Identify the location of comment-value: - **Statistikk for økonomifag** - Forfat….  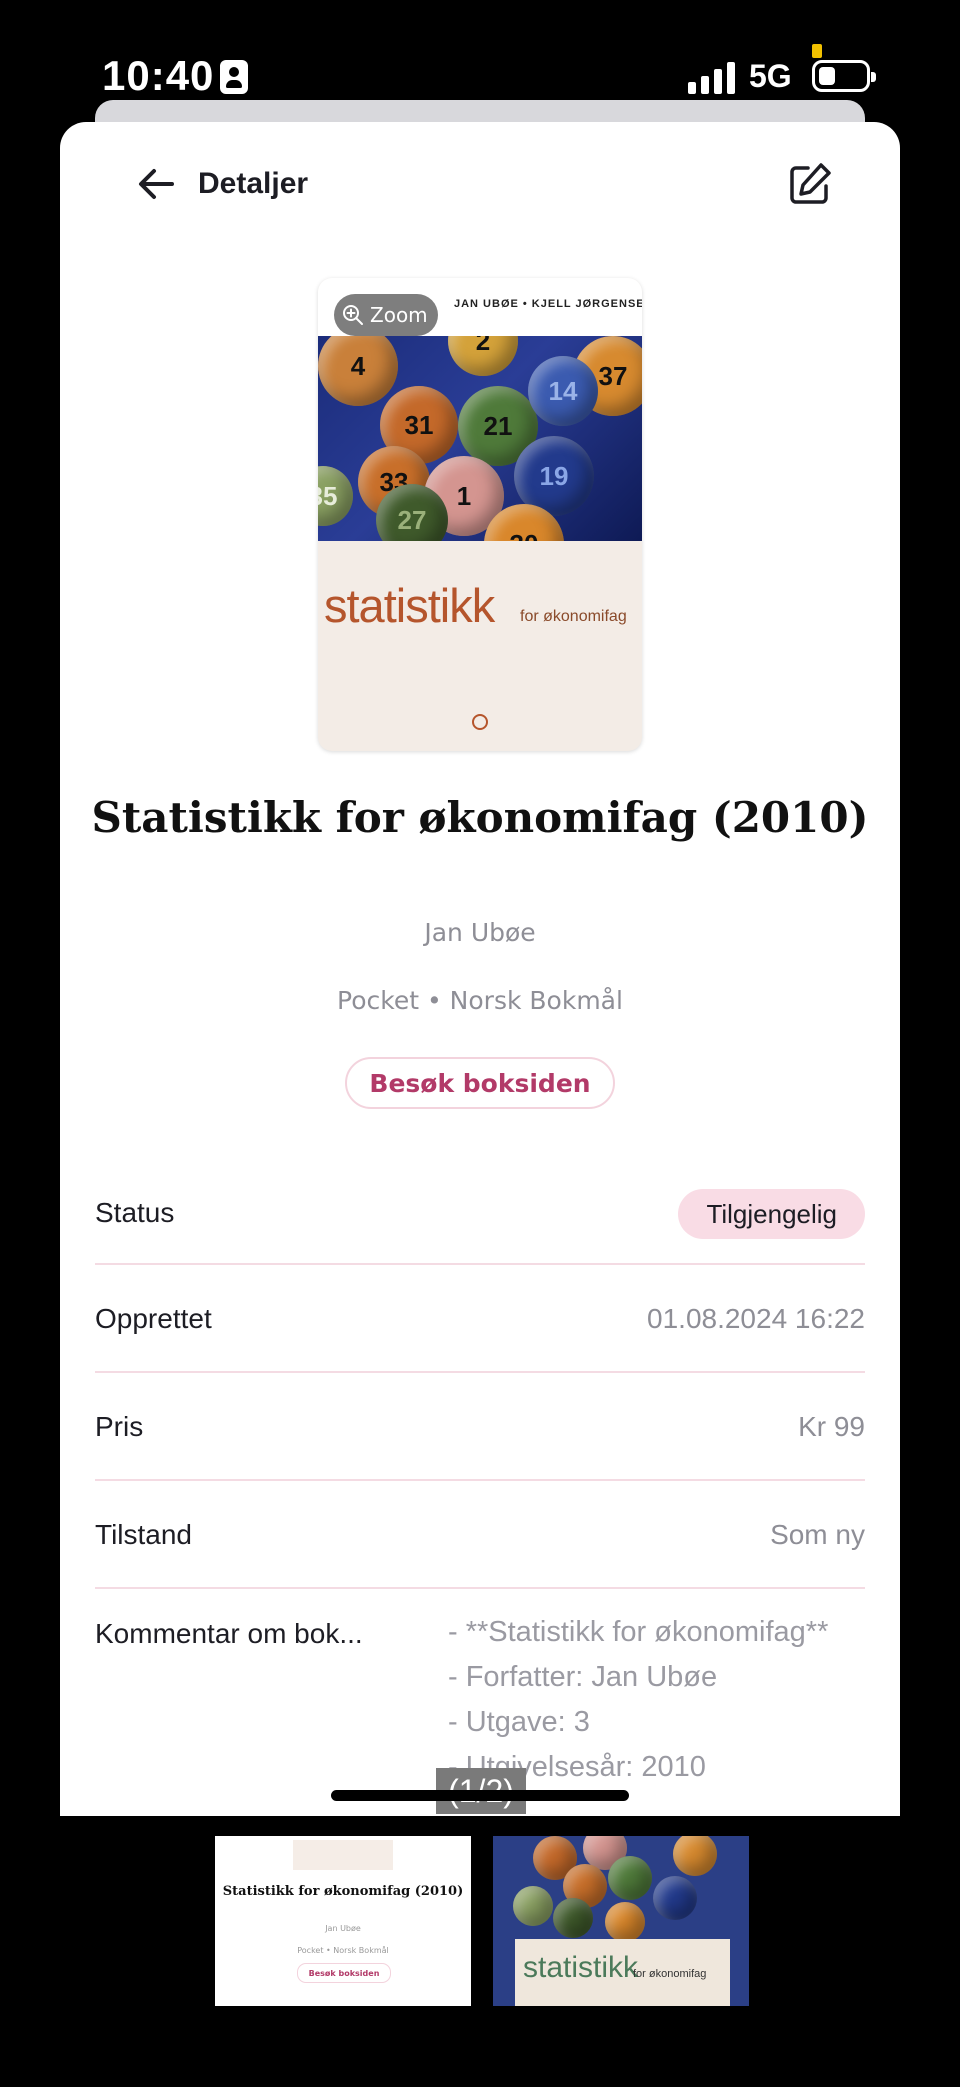
(638, 1699).